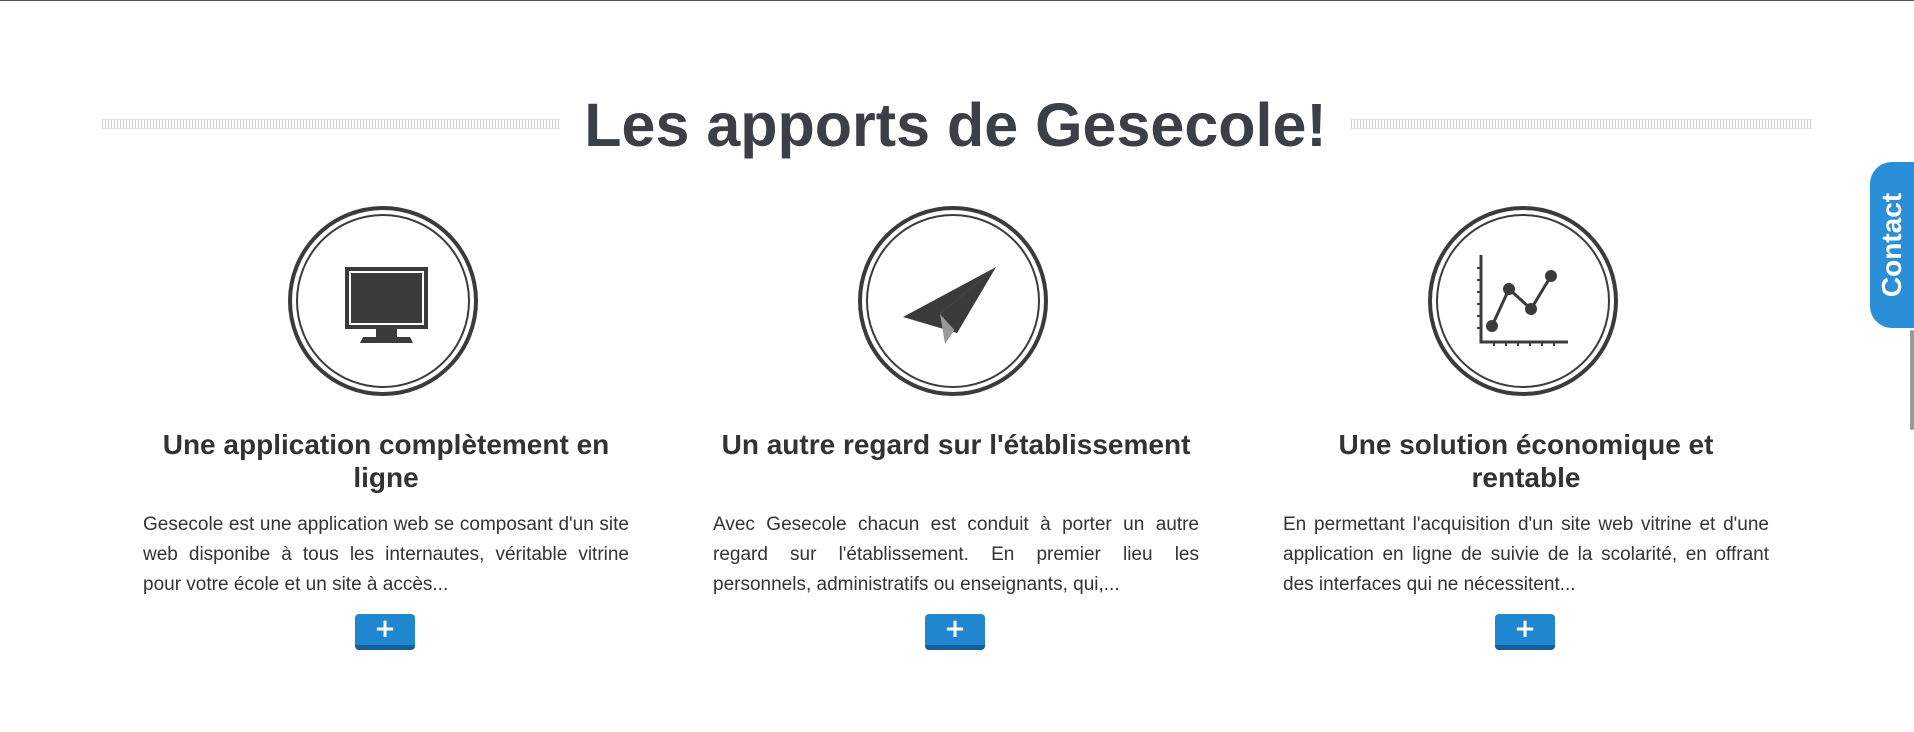  What do you see at coordinates (331, 124) in the screenshot?
I see `title-decoration-left` at bounding box center [331, 124].